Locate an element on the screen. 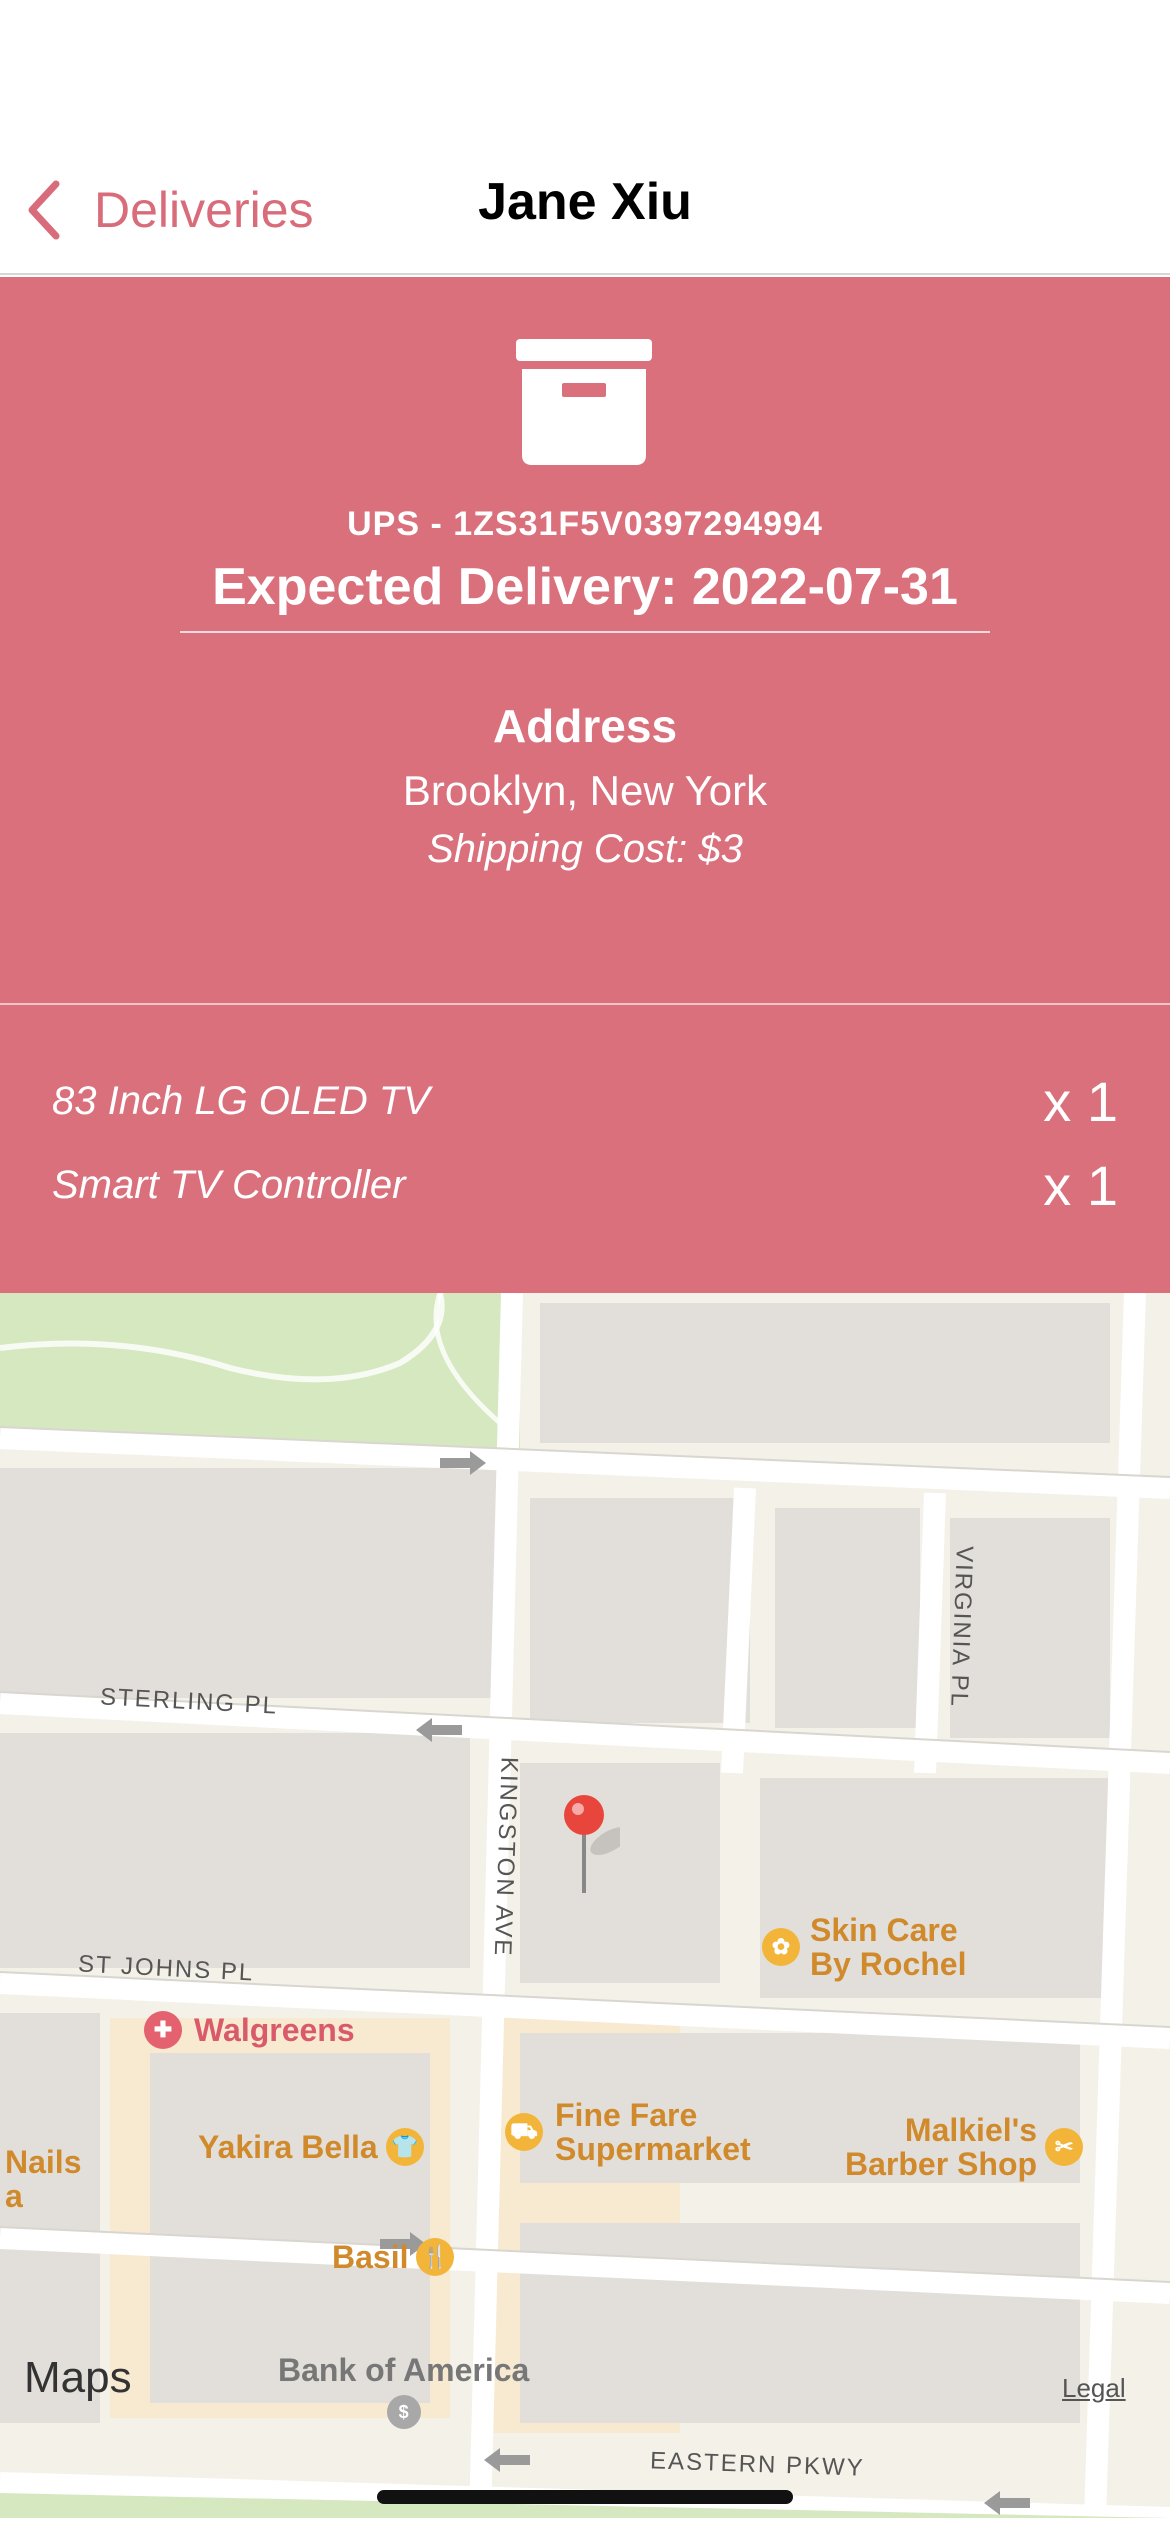 The image size is (1170, 2532). poi-label: Malkiel's is located at coordinates (971, 2130).